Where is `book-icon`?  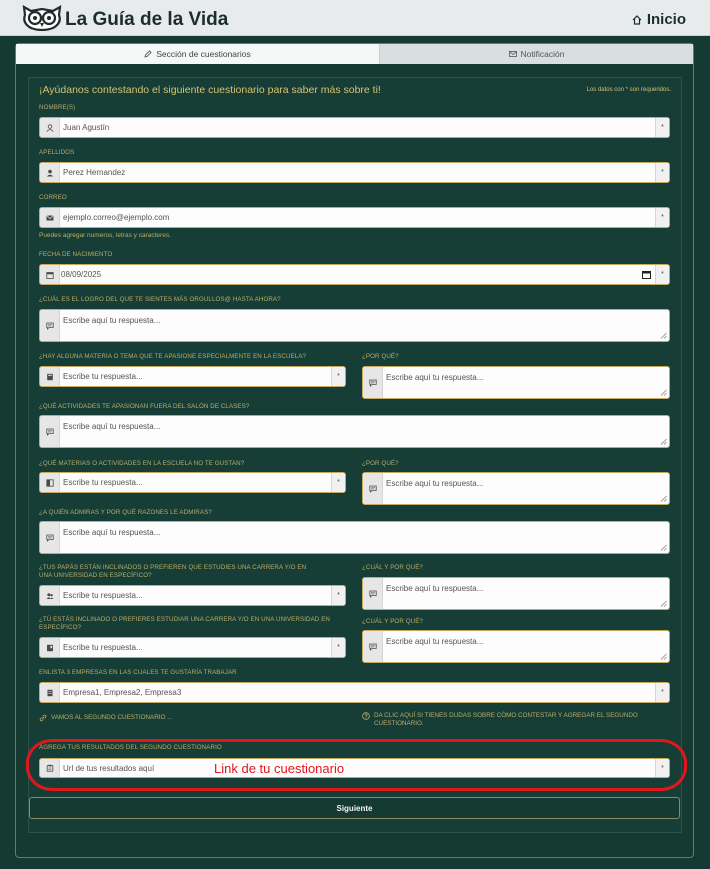
book-icon is located at coordinates (50, 376).